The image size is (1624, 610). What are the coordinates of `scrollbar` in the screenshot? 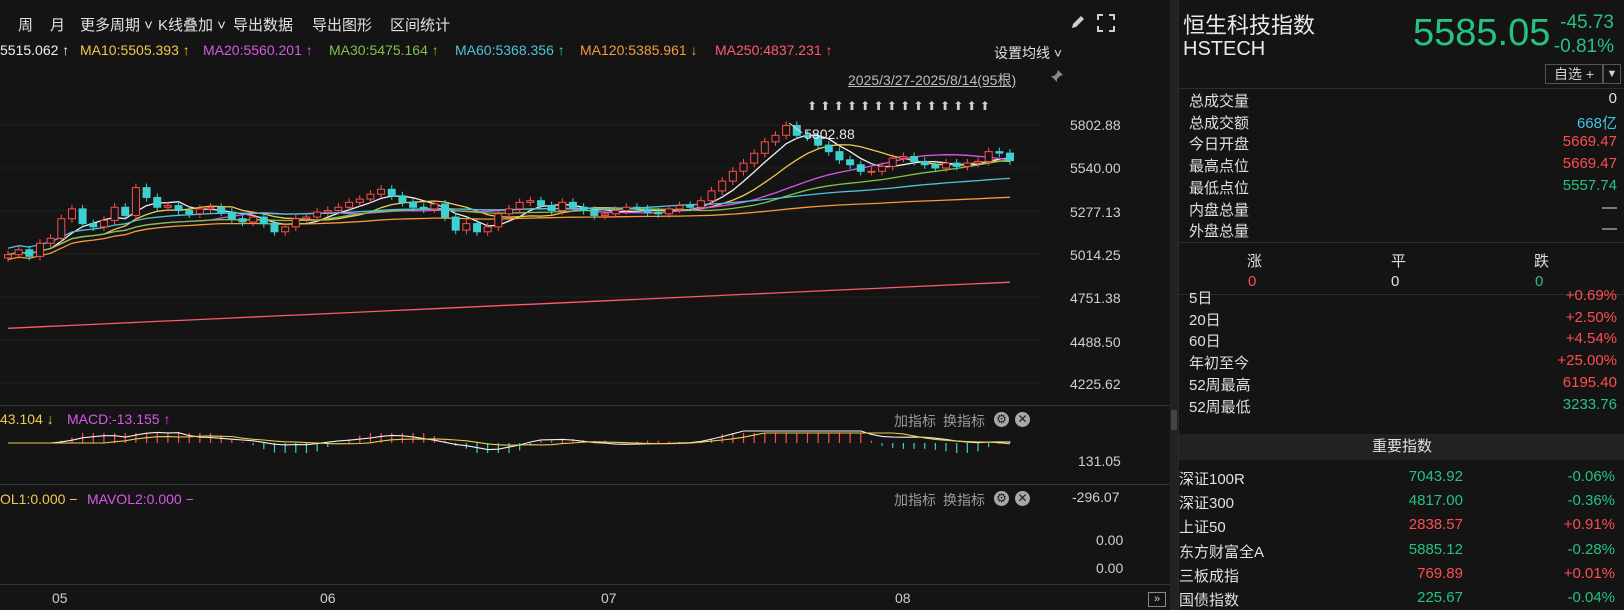 It's located at (1174, 305).